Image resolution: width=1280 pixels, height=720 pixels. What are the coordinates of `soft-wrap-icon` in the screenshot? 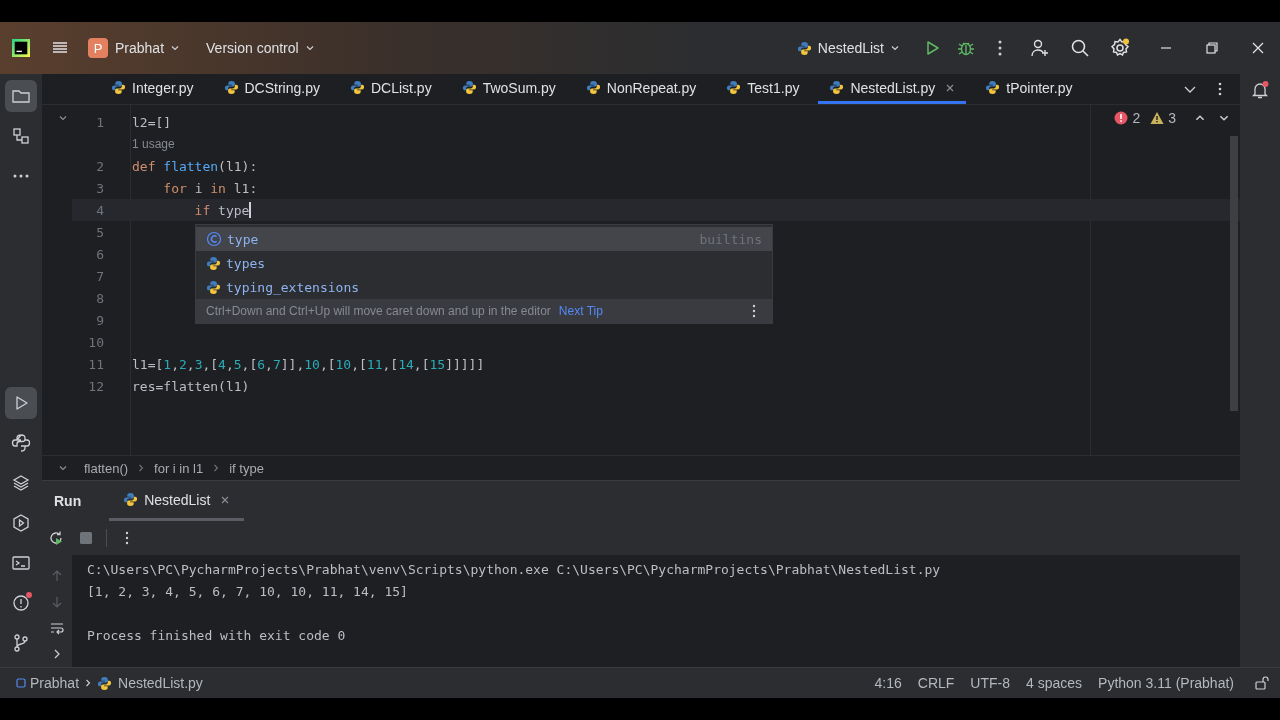 It's located at (57, 628).